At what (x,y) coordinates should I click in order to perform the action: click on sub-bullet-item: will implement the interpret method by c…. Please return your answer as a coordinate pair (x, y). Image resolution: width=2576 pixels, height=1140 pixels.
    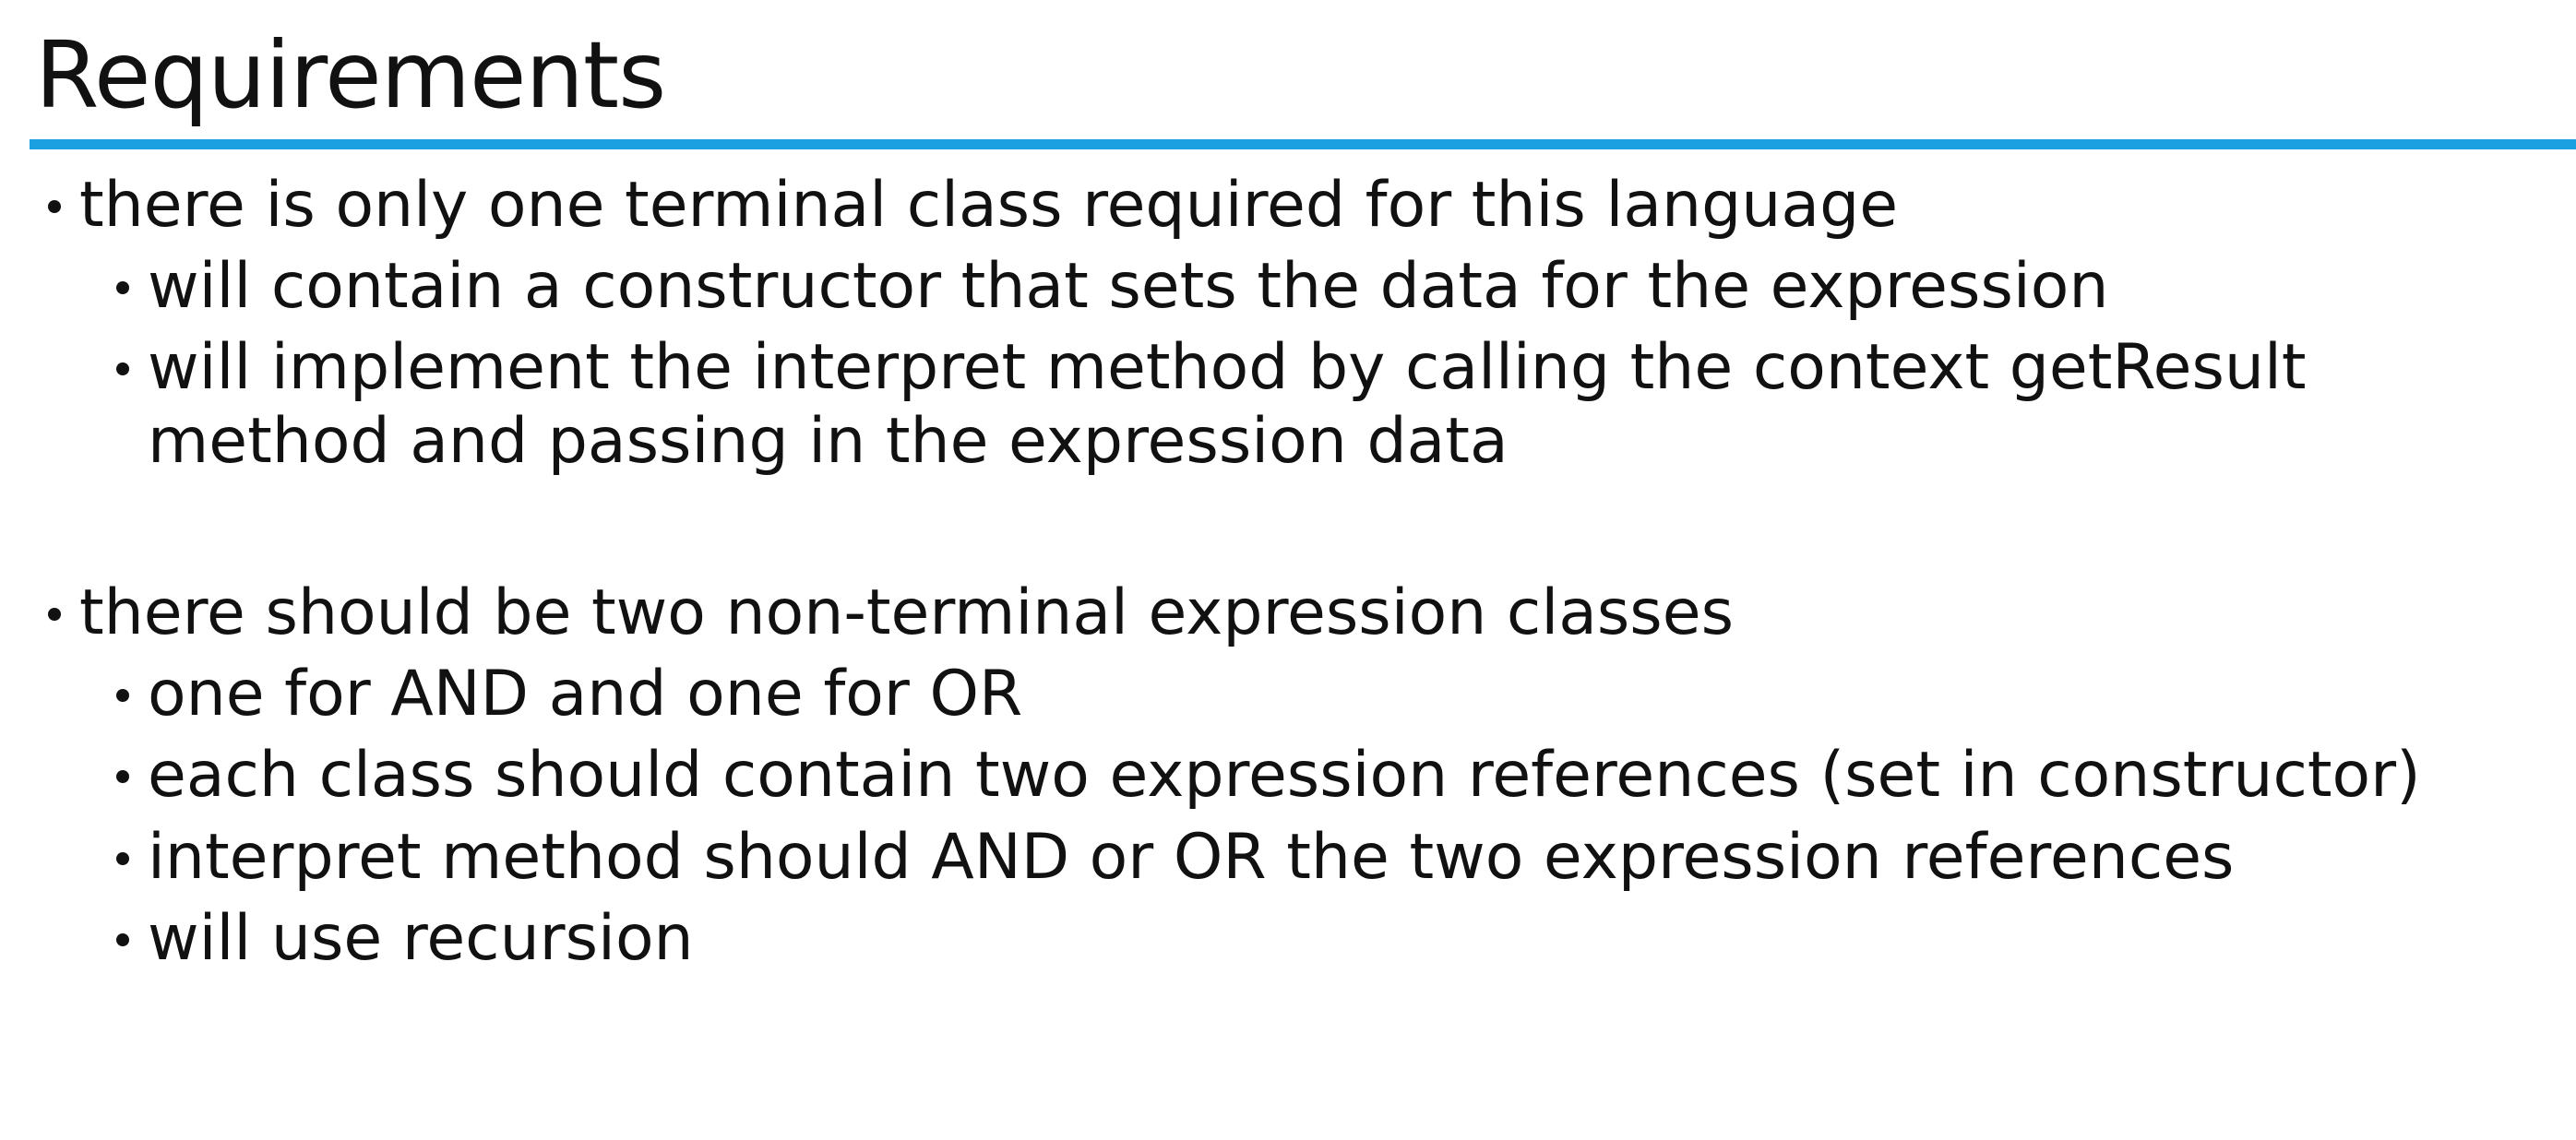
    Looking at the image, I should click on (1340, 405).